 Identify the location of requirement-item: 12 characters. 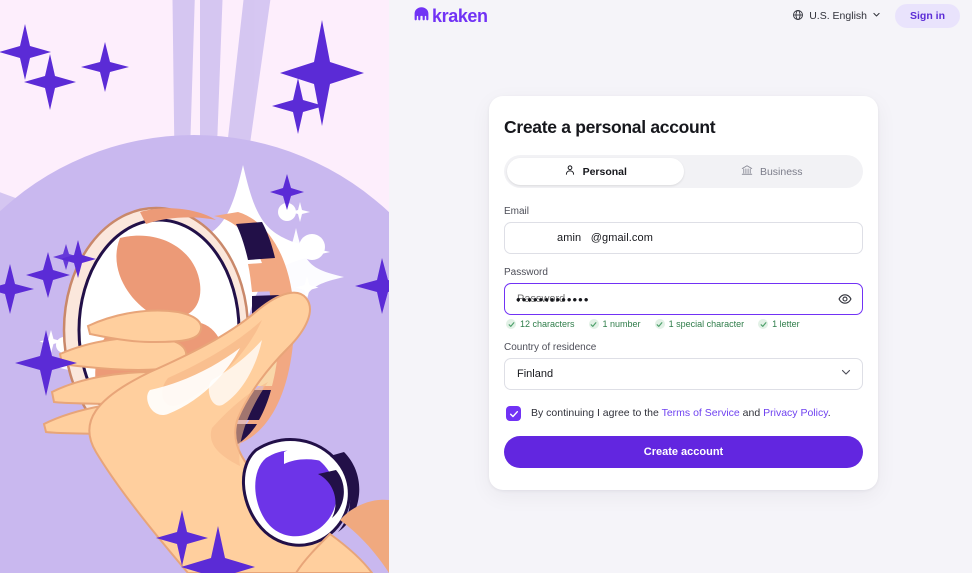
(540, 324).